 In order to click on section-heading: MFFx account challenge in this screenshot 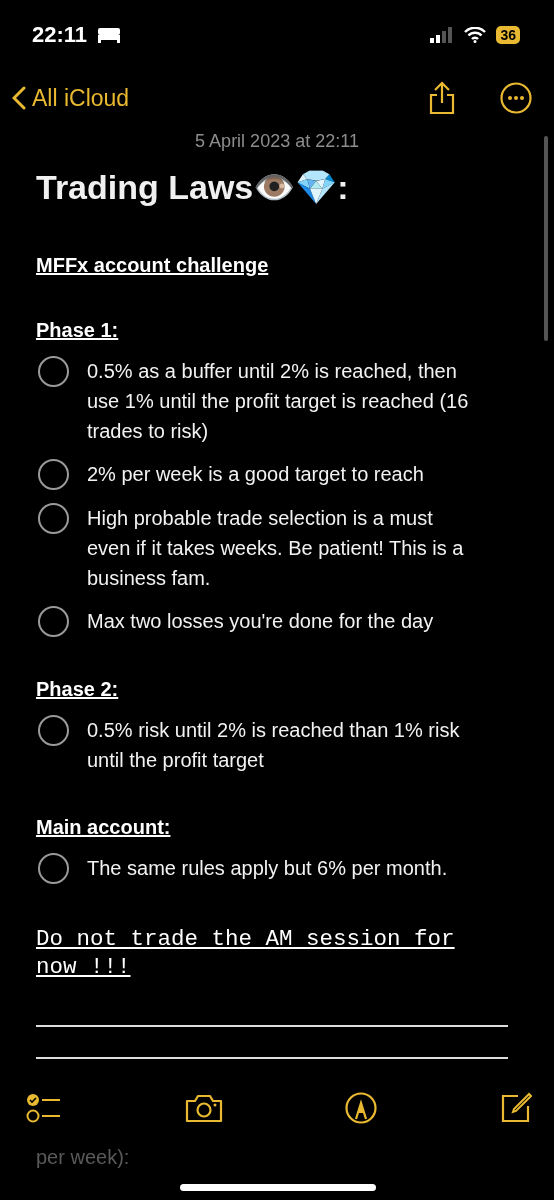, I will do `click(153, 265)`.